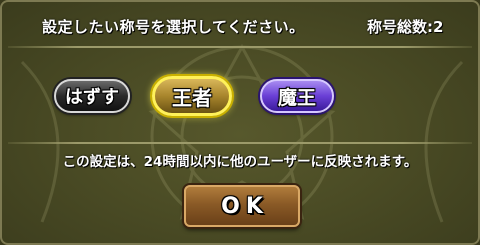  What do you see at coordinates (240, 47) in the screenshot?
I see `header-divider` at bounding box center [240, 47].